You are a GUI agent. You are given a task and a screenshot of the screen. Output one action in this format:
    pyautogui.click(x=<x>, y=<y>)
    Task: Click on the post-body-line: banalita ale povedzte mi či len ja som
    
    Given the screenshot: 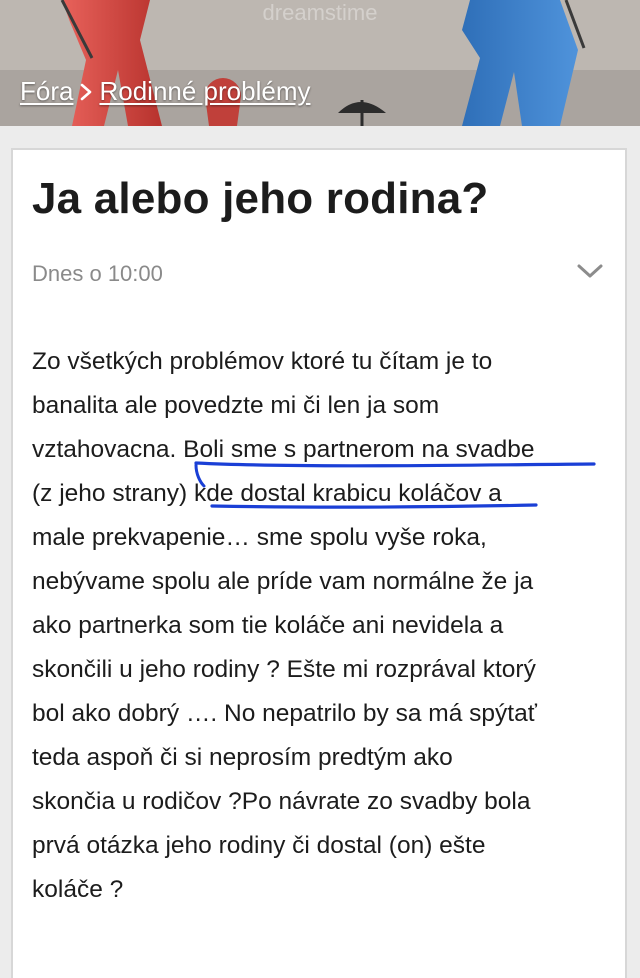 What is the action you would take?
    pyautogui.click(x=236, y=405)
    